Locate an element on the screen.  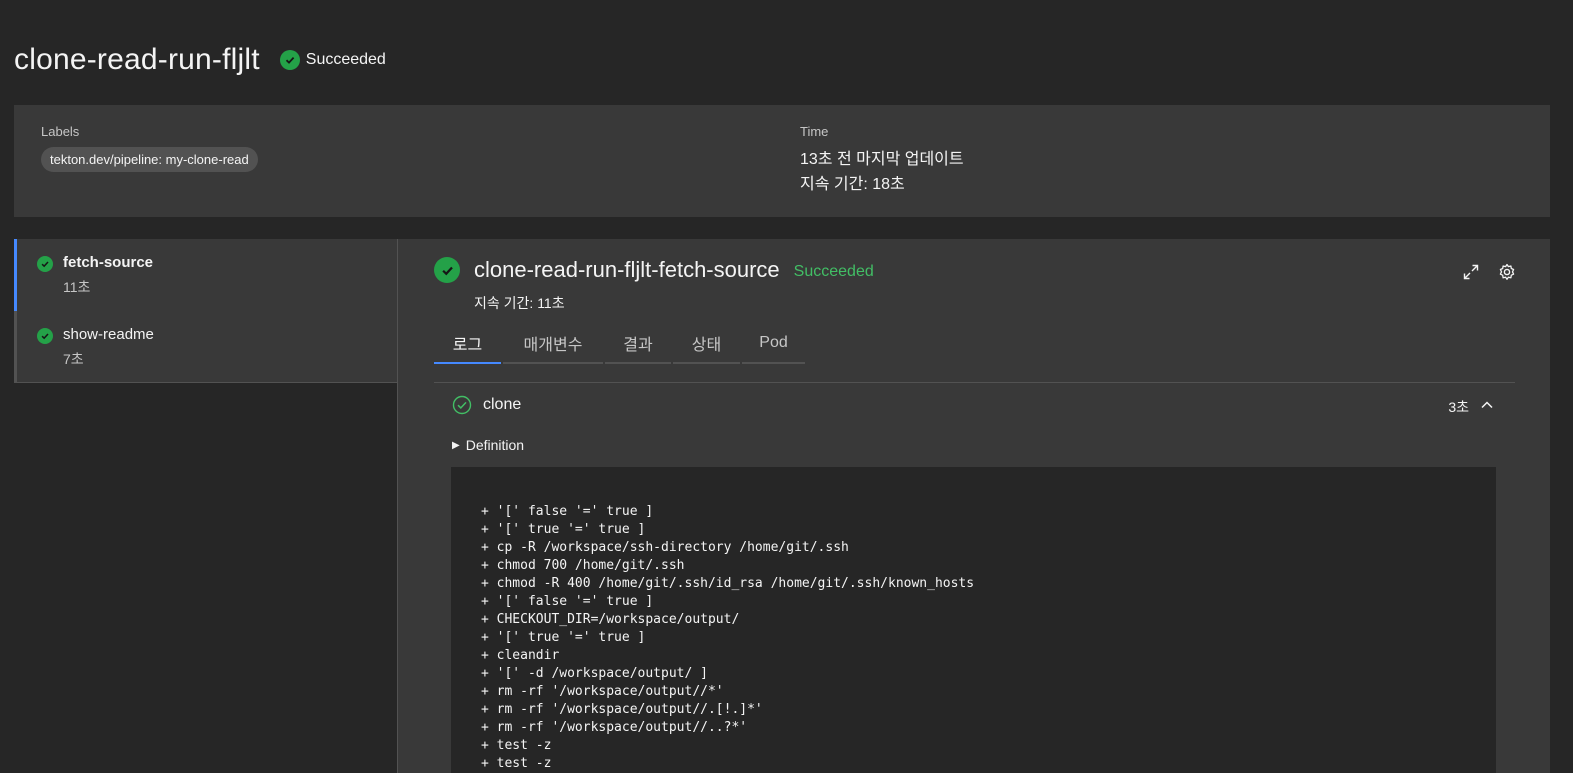
task-name: show-readme is located at coordinates (108, 334).